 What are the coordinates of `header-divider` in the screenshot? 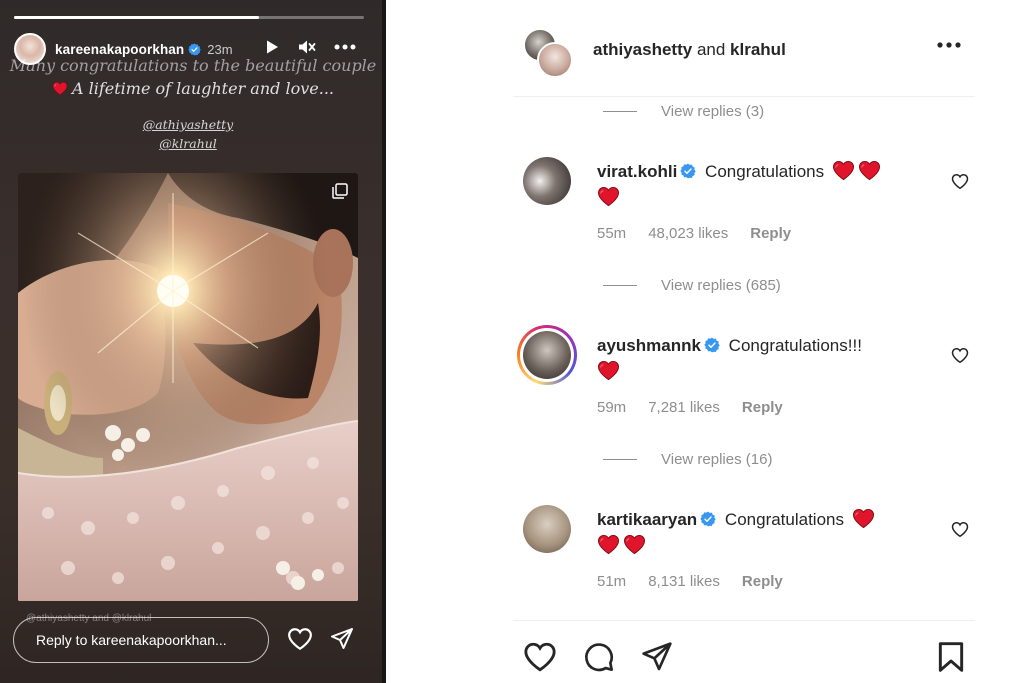 It's located at (744, 96).